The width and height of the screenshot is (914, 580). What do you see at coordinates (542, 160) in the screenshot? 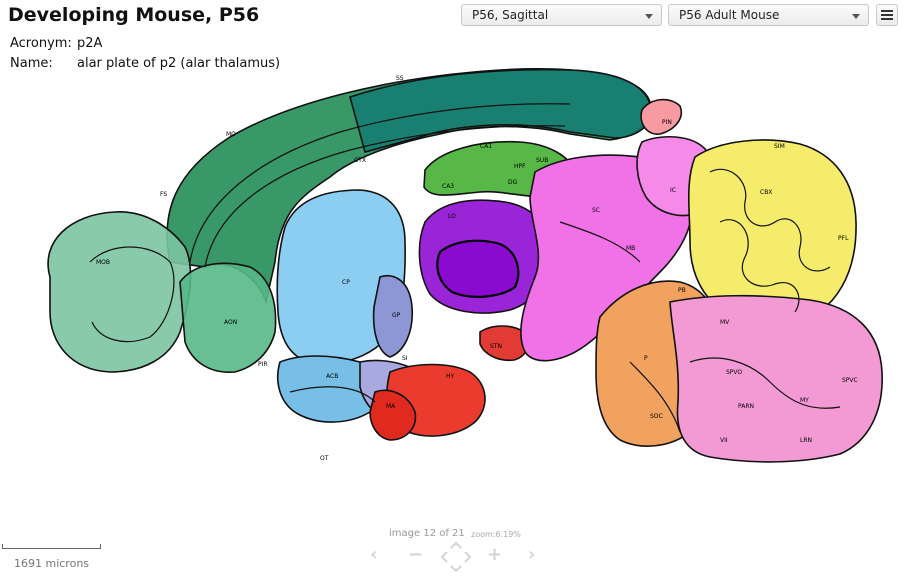
I see `label-sub: SUB` at bounding box center [542, 160].